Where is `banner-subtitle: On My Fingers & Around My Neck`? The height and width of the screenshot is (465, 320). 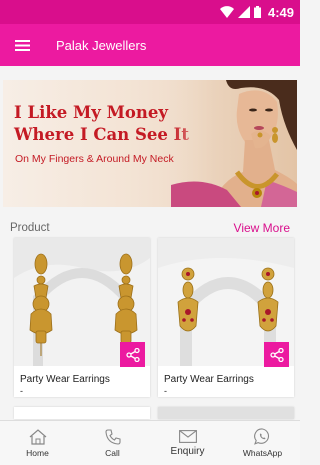 banner-subtitle: On My Fingers & Around My Neck is located at coordinates (94, 159).